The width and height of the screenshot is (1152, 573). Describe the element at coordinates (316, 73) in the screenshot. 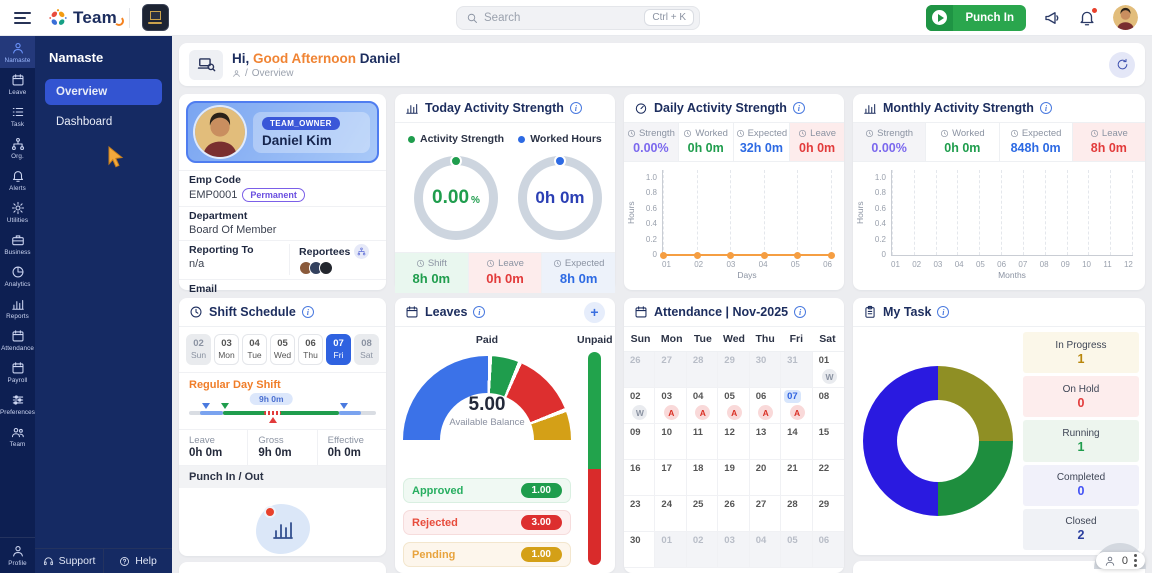

I see `breadcrumb: / Overview` at that location.